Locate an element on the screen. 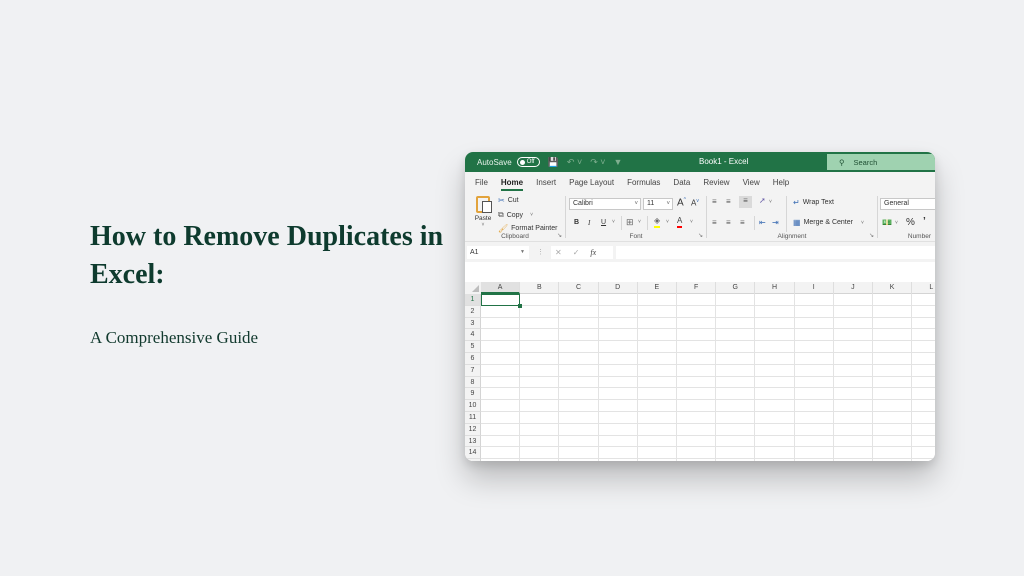 Image resolution: width=1024 pixels, height=576 pixels. column-header-j: J is located at coordinates (853, 288).